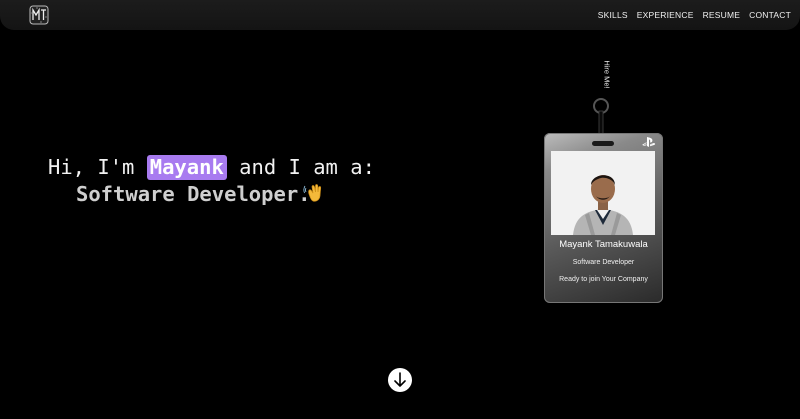 This screenshot has width=800, height=419. What do you see at coordinates (603, 244) in the screenshot?
I see `badge-name: Mayank Tamakuwala` at bounding box center [603, 244].